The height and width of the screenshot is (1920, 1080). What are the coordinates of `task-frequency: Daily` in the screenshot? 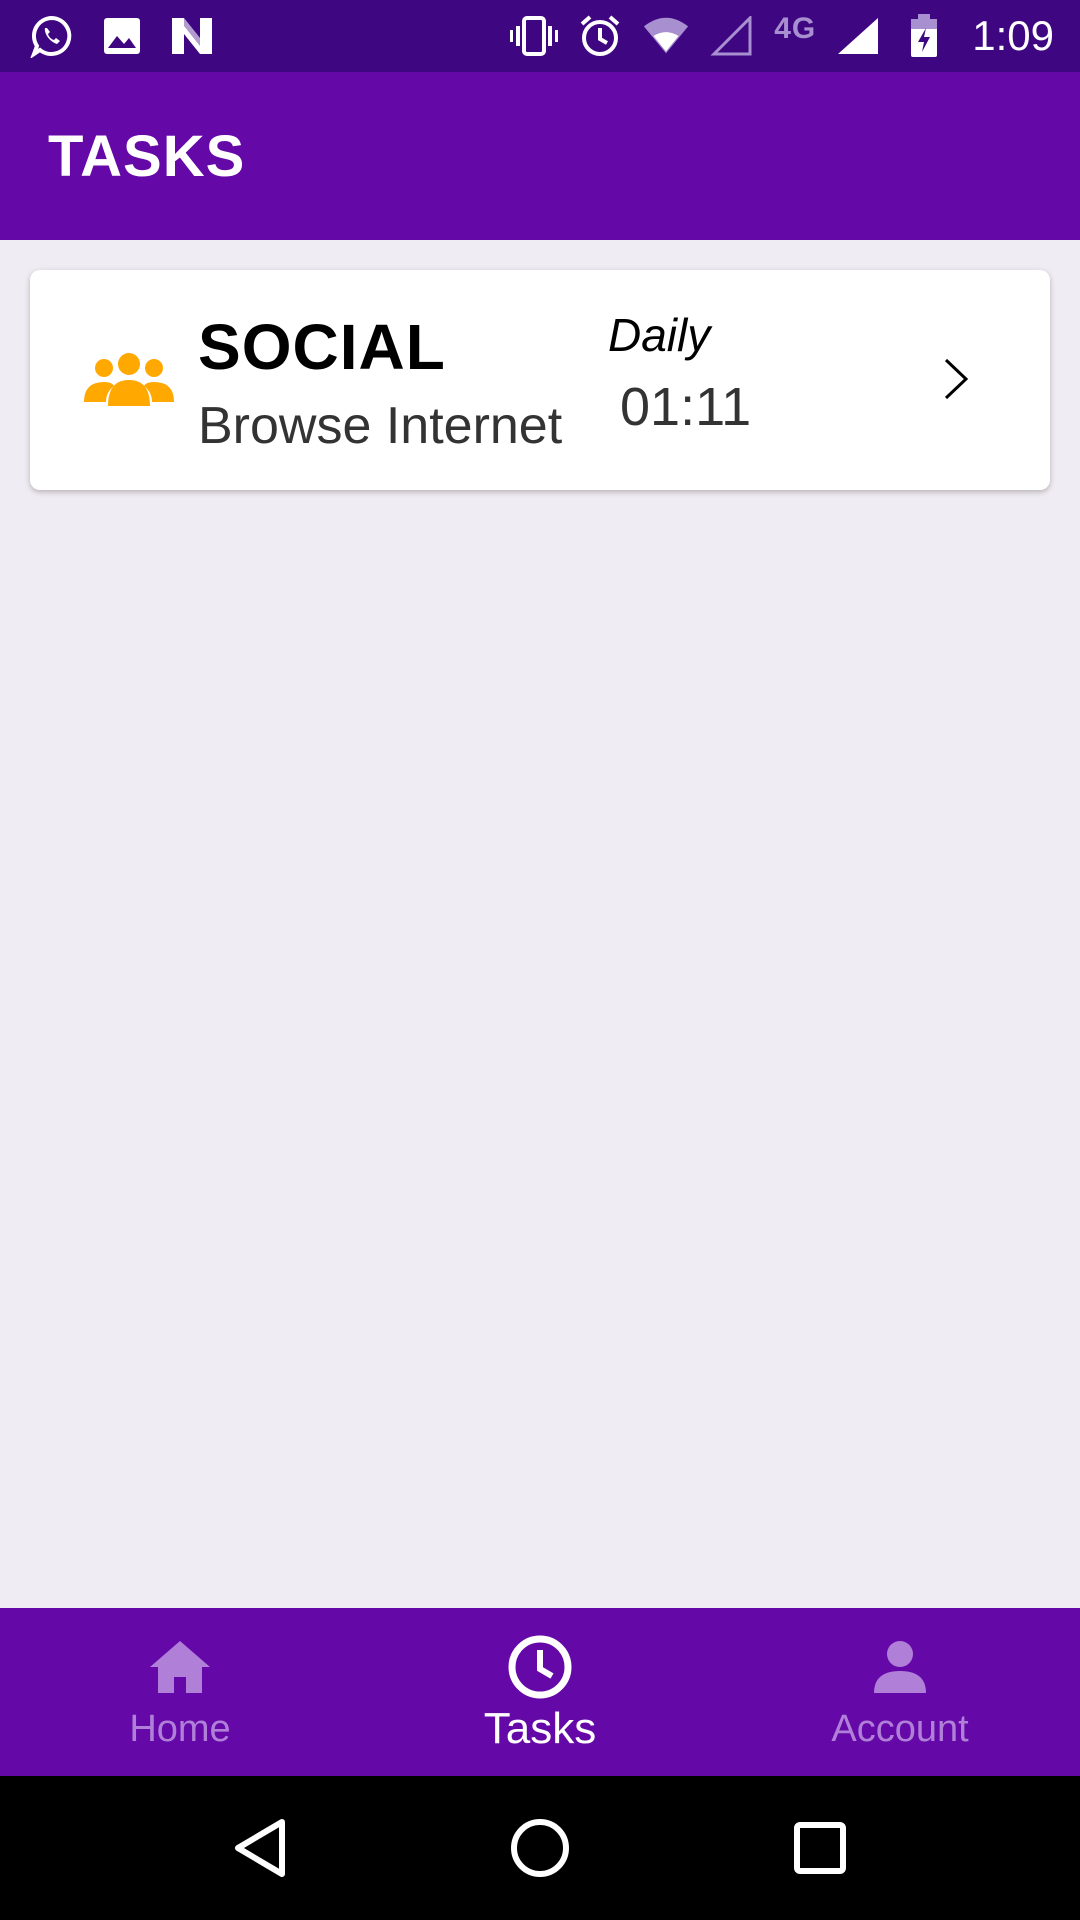 It's located at (659, 335).